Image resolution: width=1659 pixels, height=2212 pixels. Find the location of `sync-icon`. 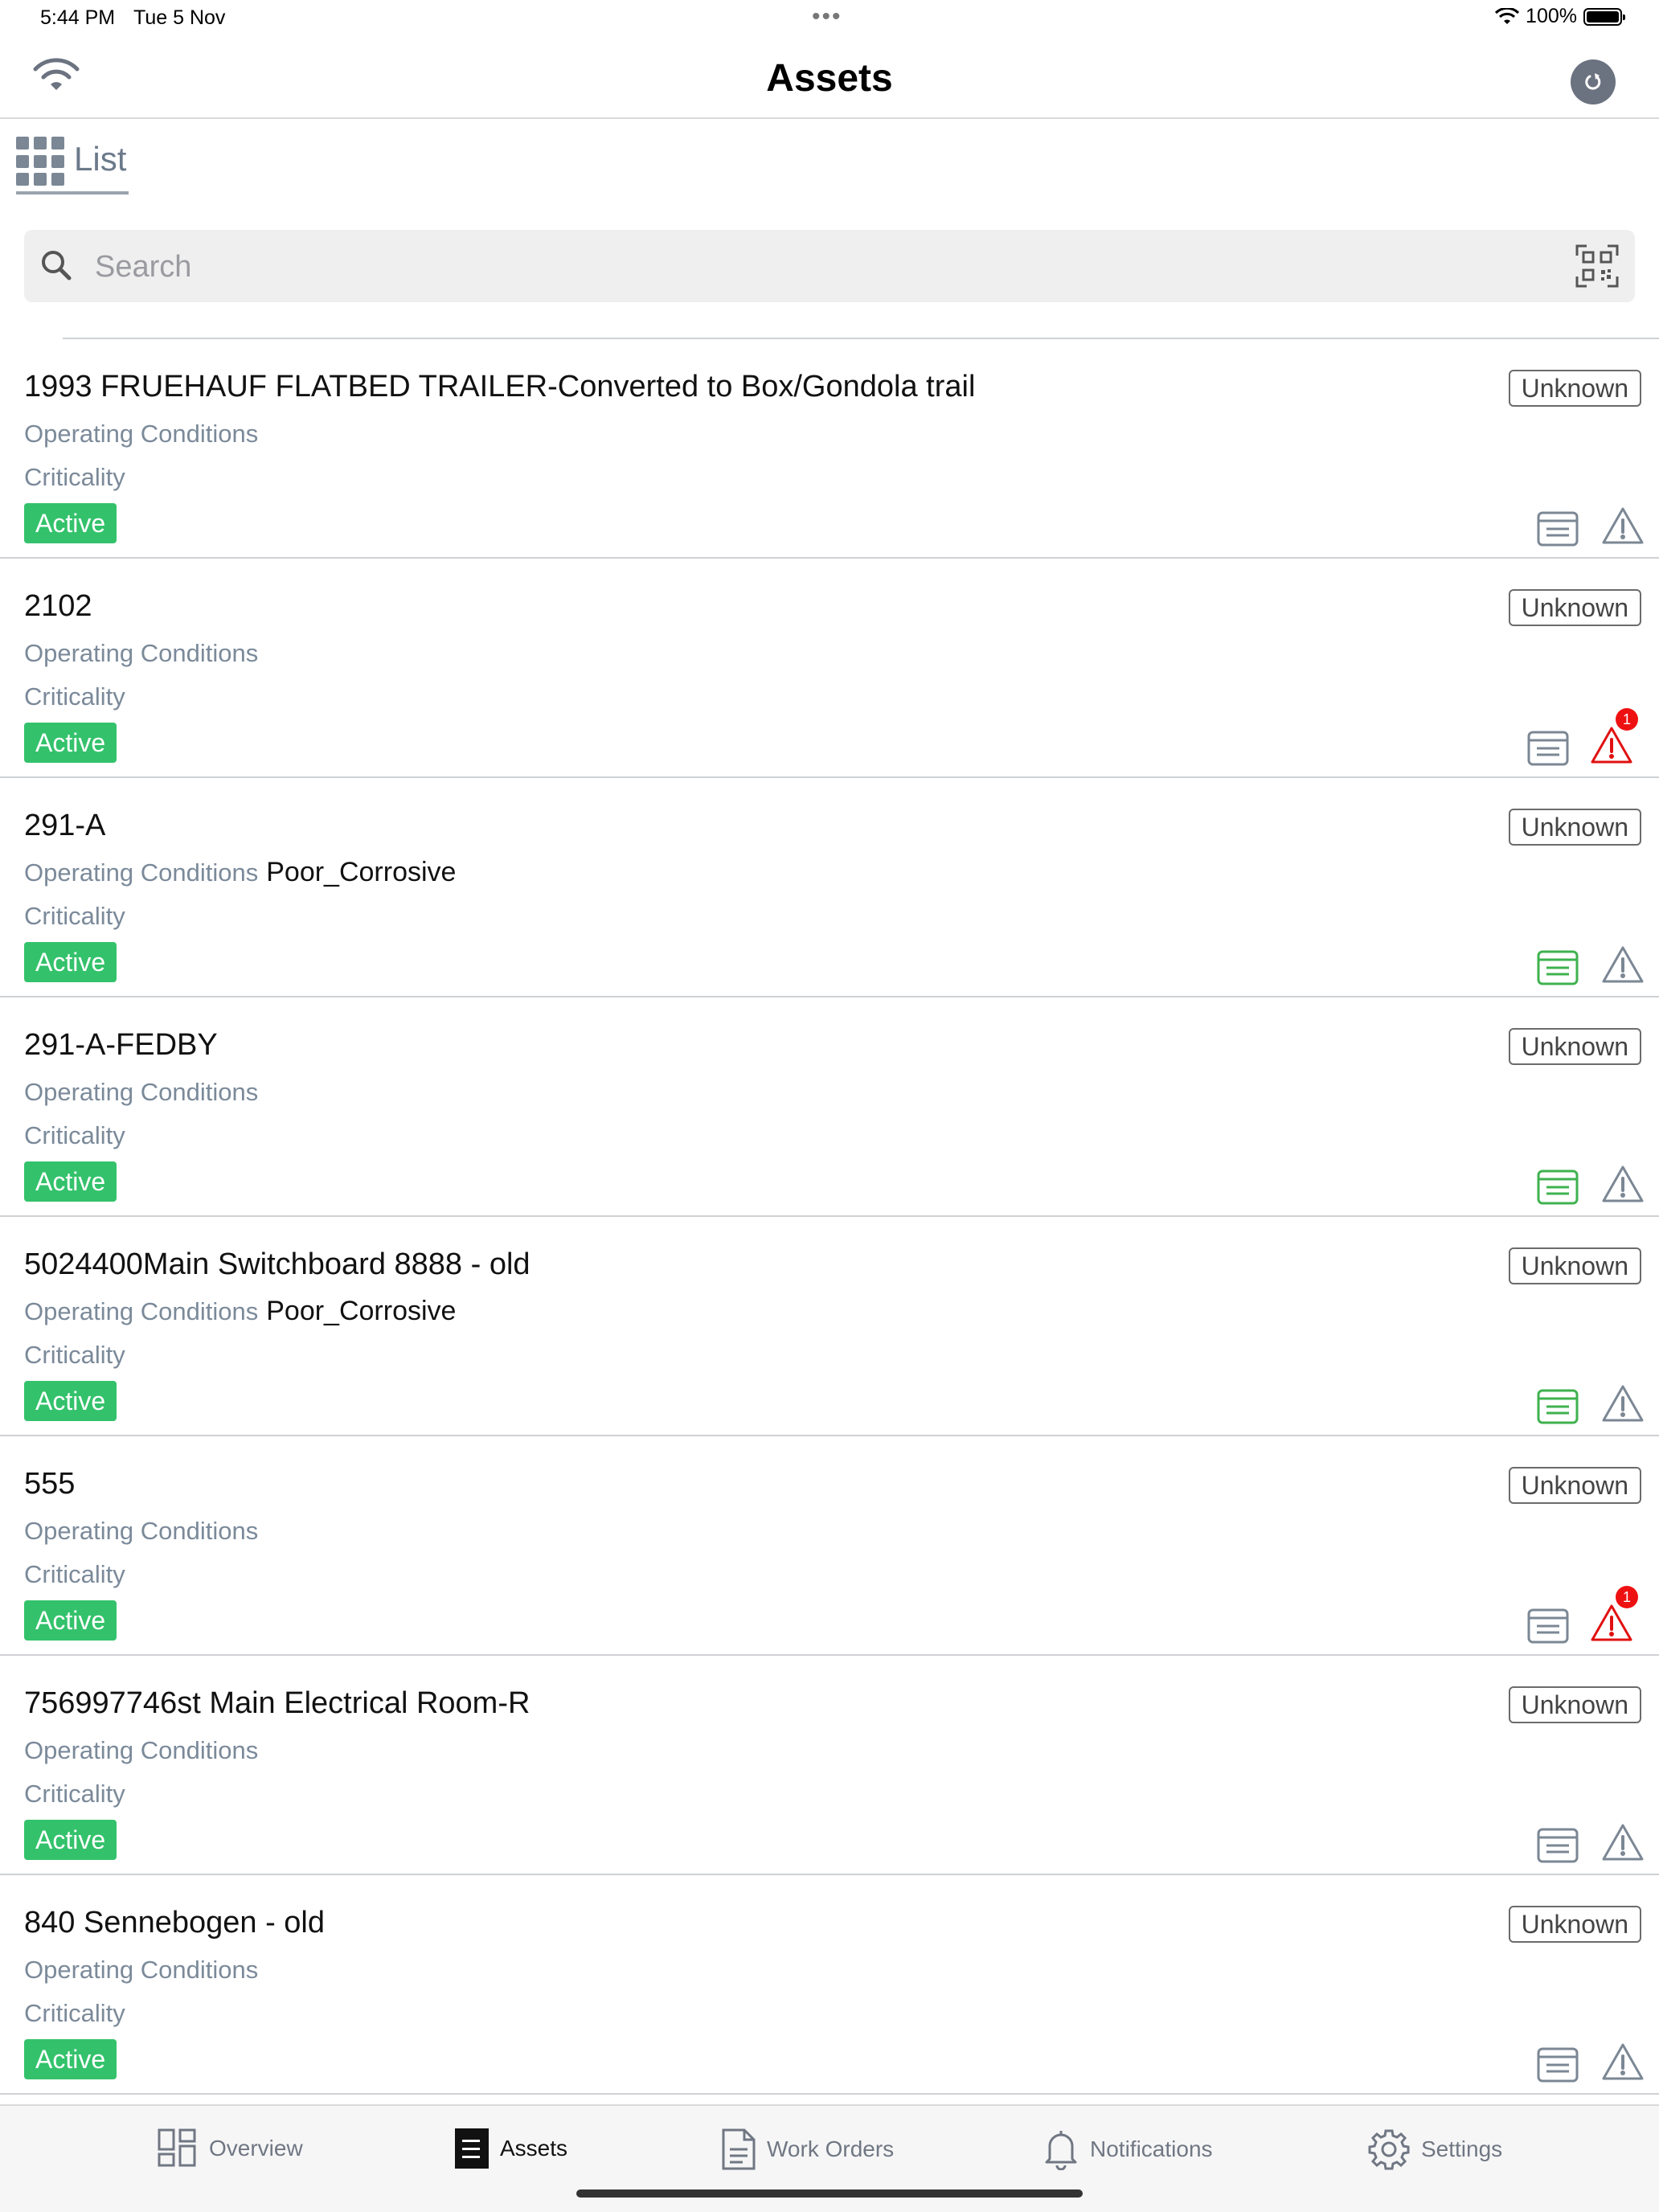

sync-icon is located at coordinates (1593, 81).